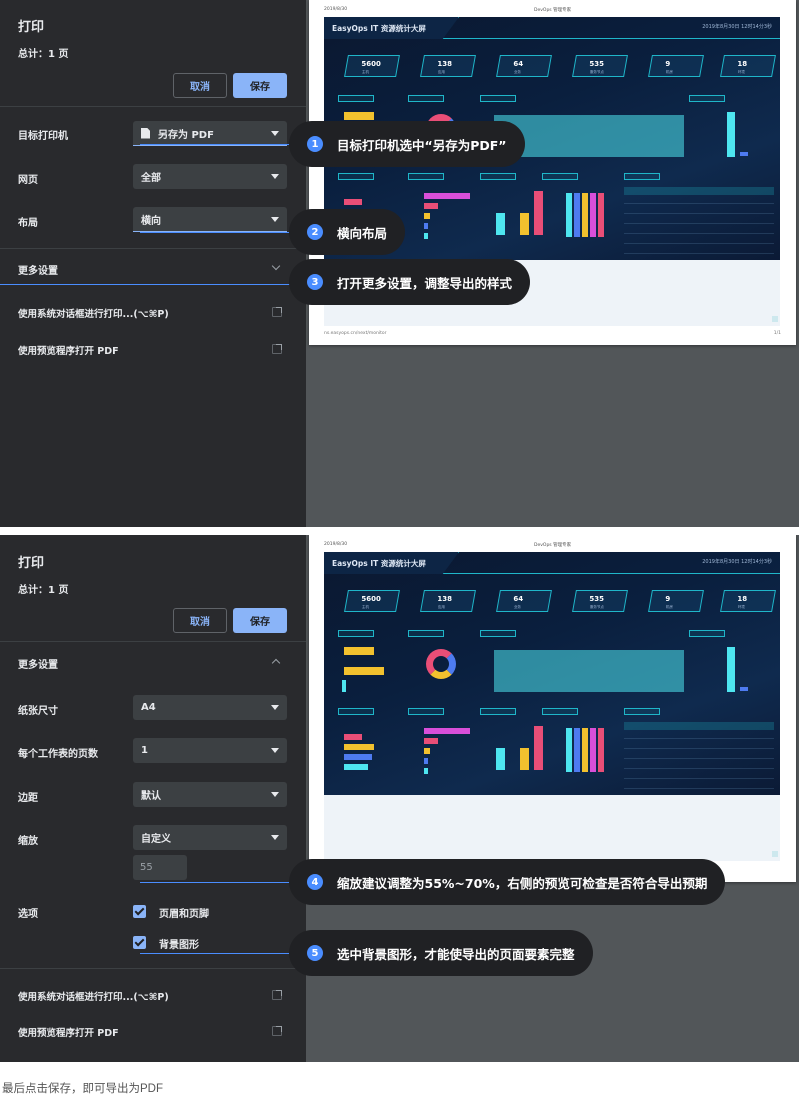 The image size is (799, 1113). What do you see at coordinates (524, 66) in the screenshot?
I see `kpi-card: 64 业务` at bounding box center [524, 66].